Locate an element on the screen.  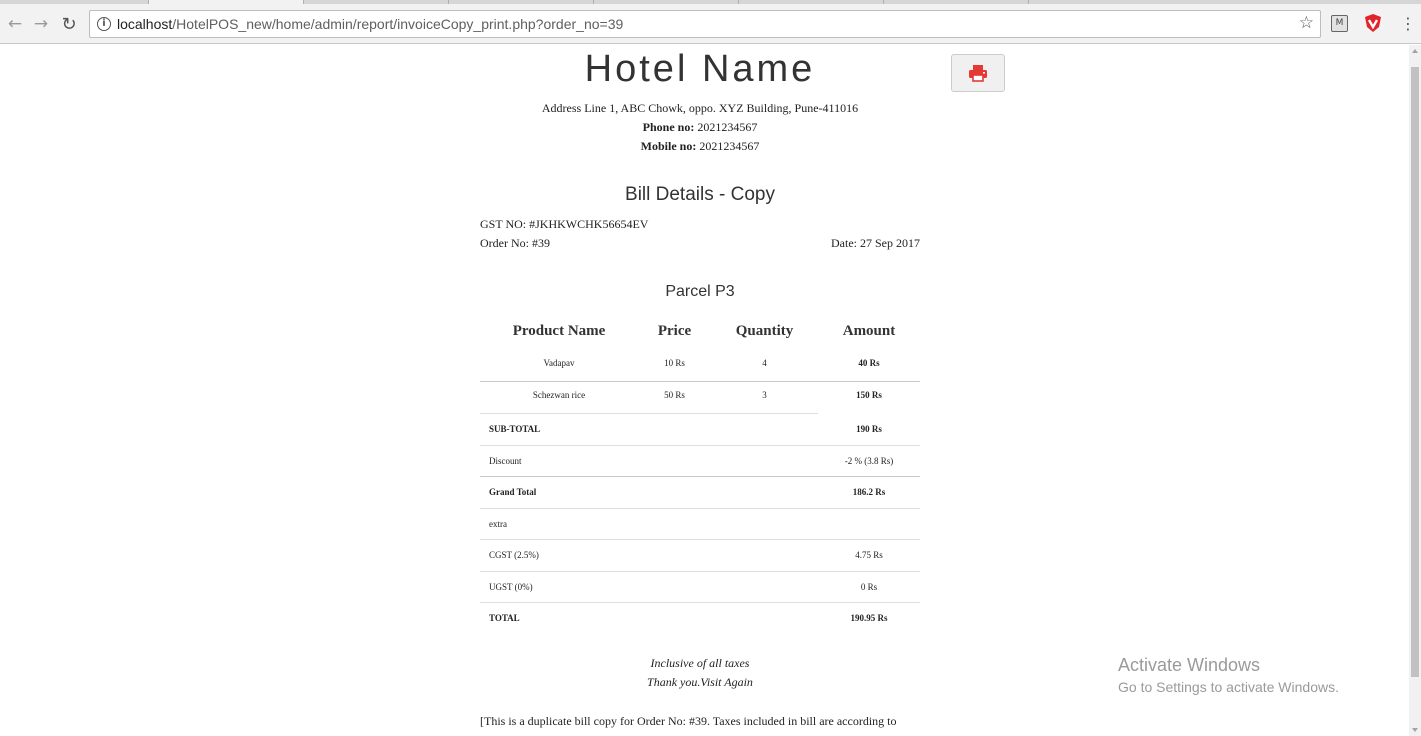
table-title: Parcel P3 is located at coordinates (700, 291).